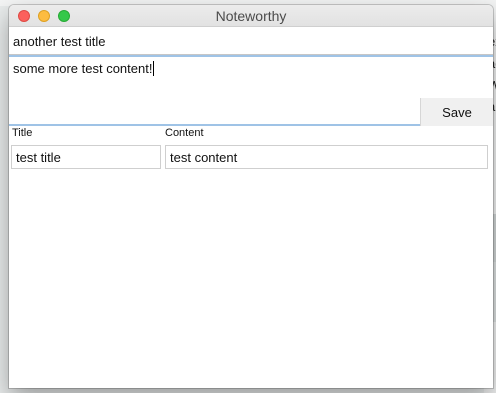 The width and height of the screenshot is (496, 393). What do you see at coordinates (86, 157) in the screenshot?
I see `table-cell-title: test title` at bounding box center [86, 157].